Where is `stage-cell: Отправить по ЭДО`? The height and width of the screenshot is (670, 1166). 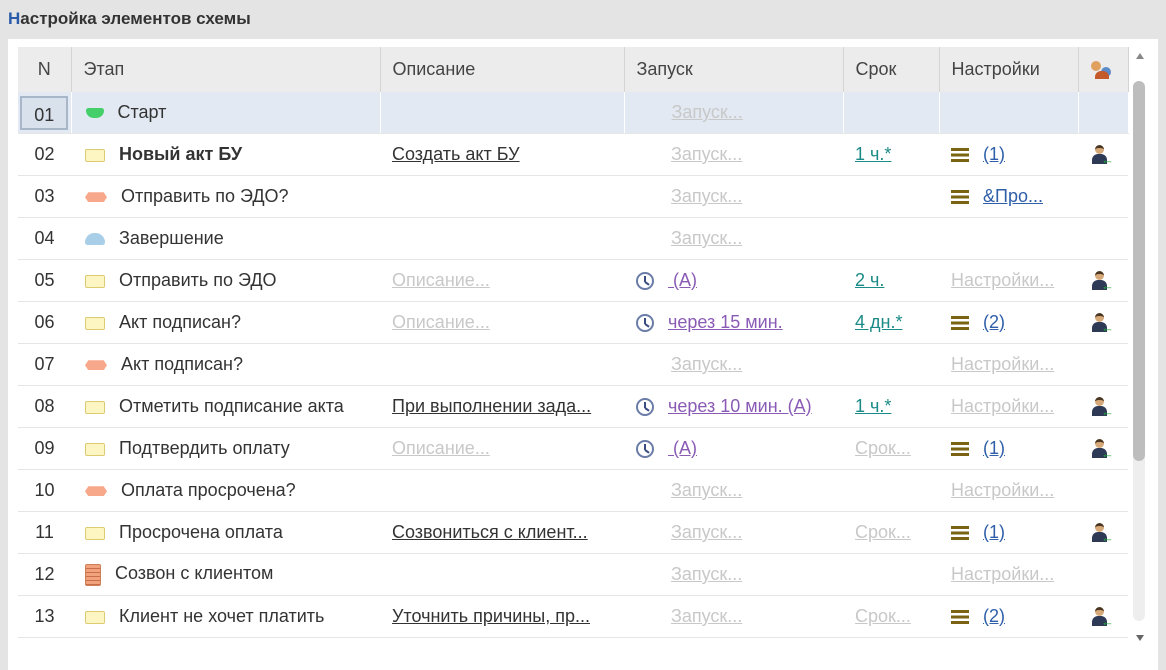
stage-cell: Отправить по ЭДО is located at coordinates (225, 280).